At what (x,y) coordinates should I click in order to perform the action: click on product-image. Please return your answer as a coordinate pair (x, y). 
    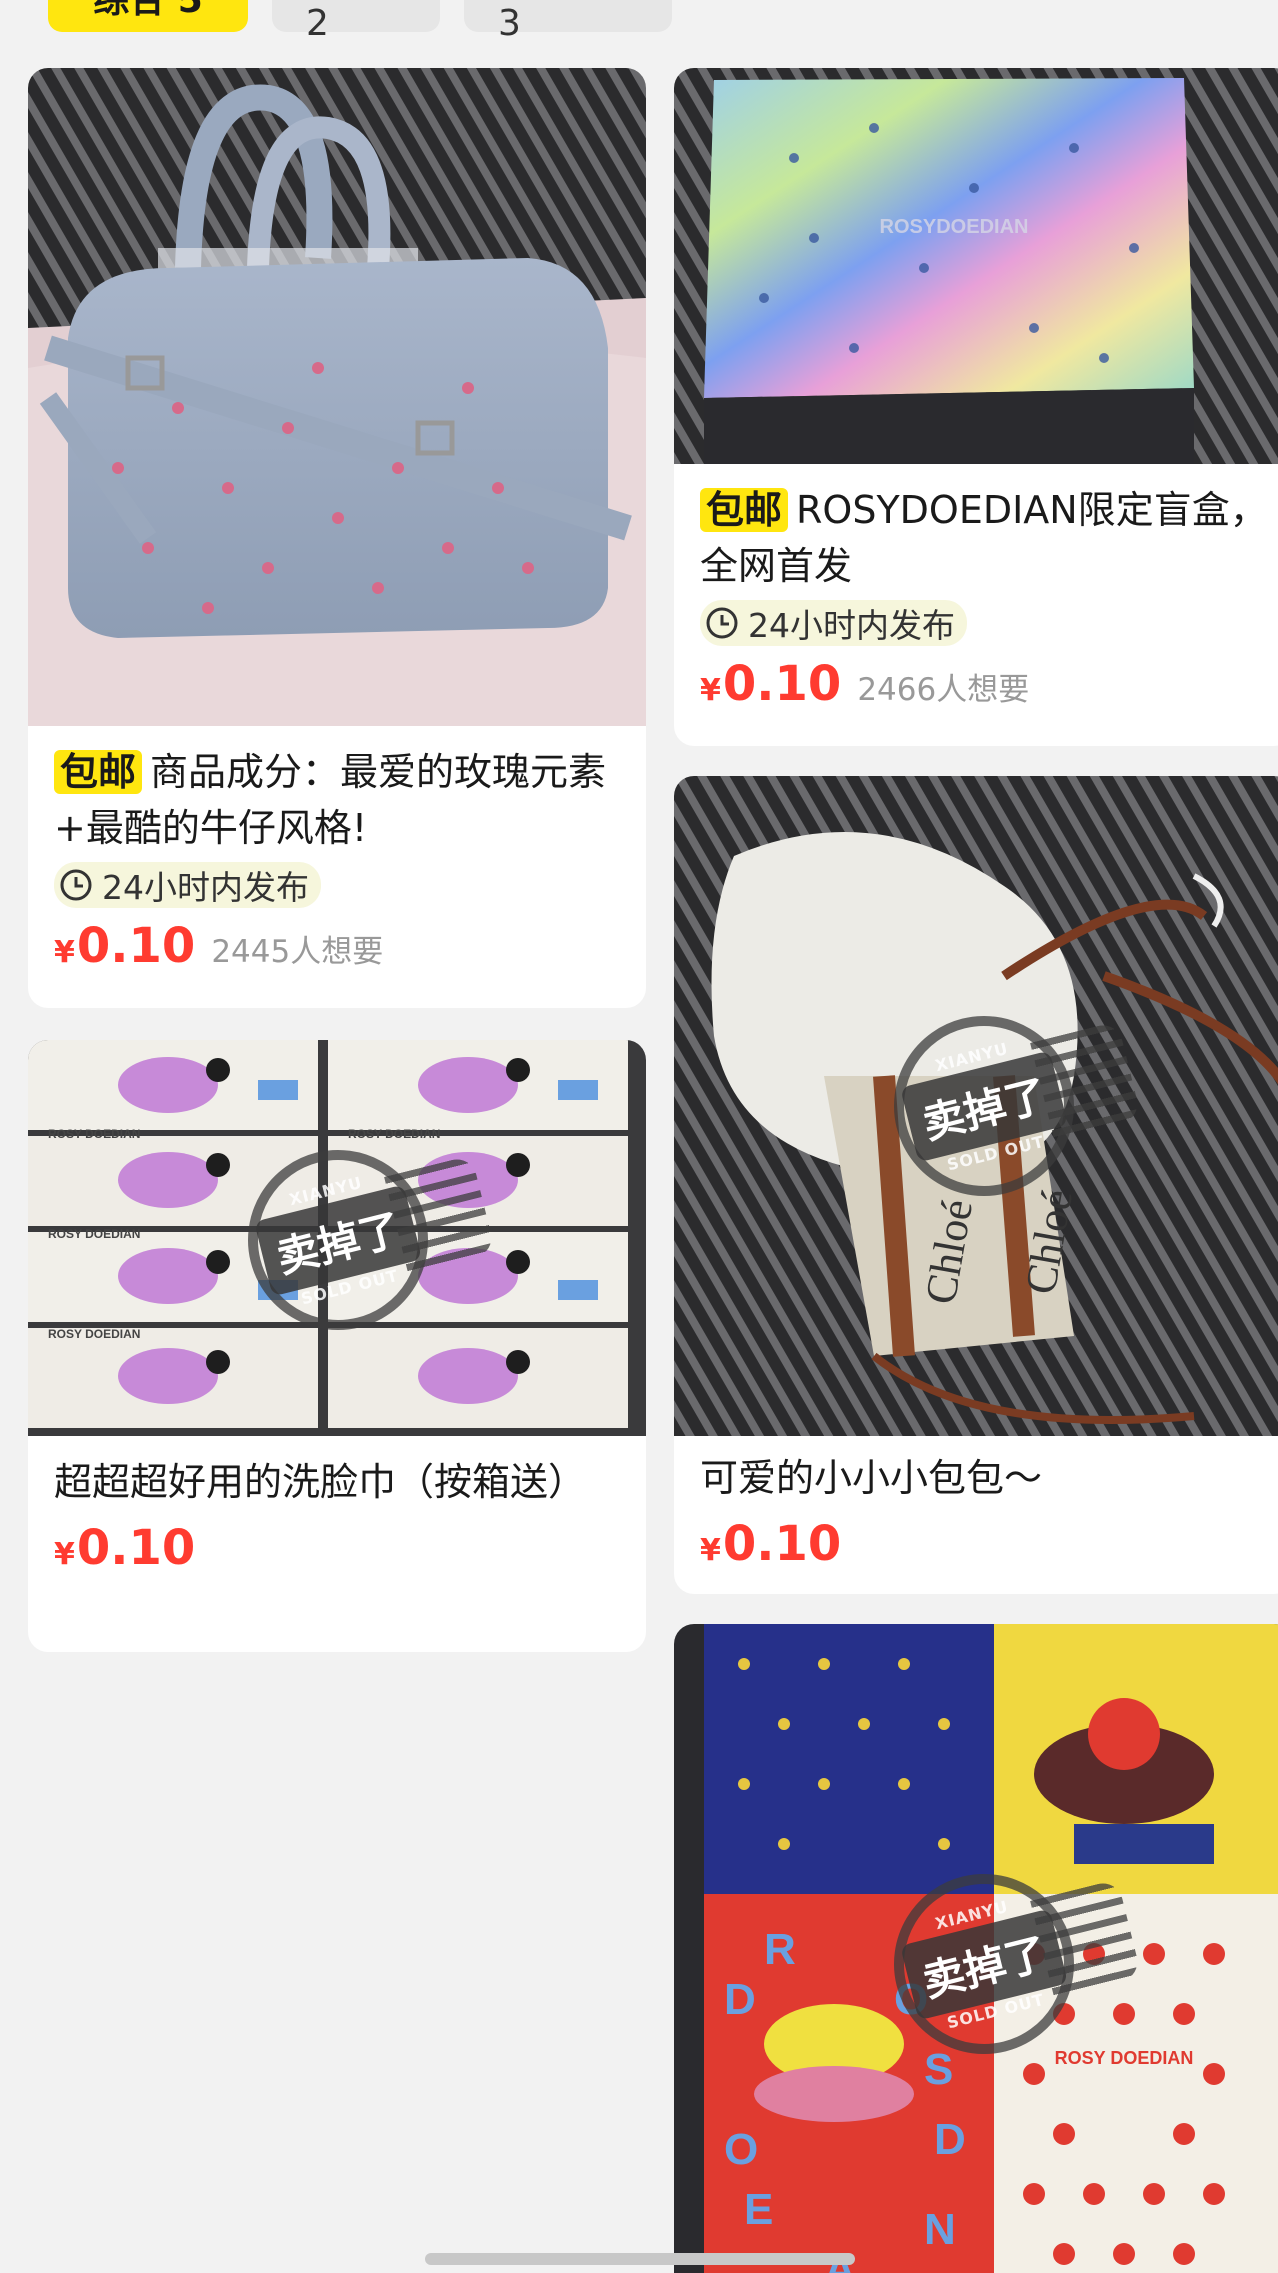
    Looking at the image, I should click on (337, 397).